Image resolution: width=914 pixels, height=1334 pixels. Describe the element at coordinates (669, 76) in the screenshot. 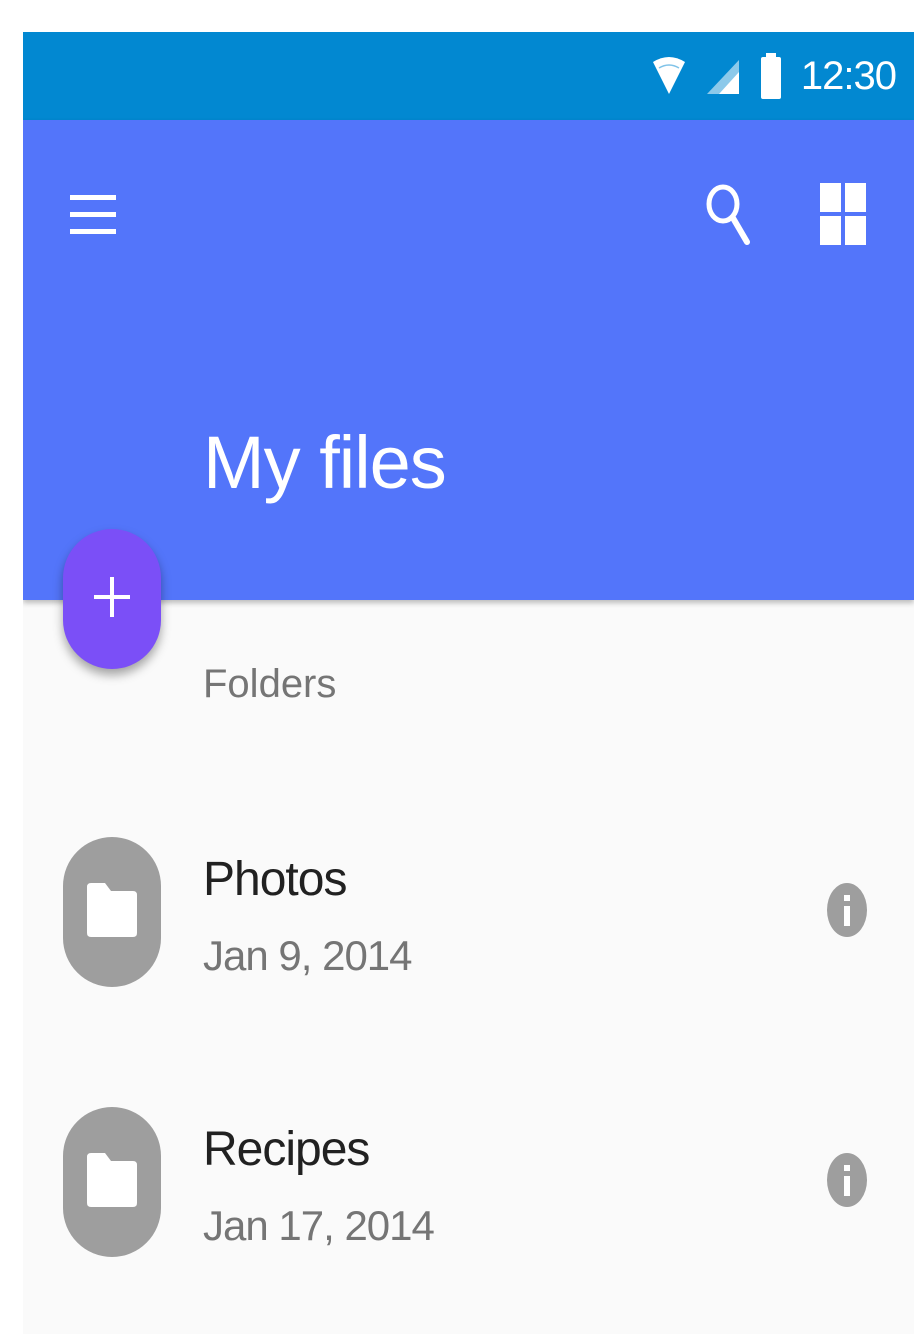

I see `wifi-icon` at that location.